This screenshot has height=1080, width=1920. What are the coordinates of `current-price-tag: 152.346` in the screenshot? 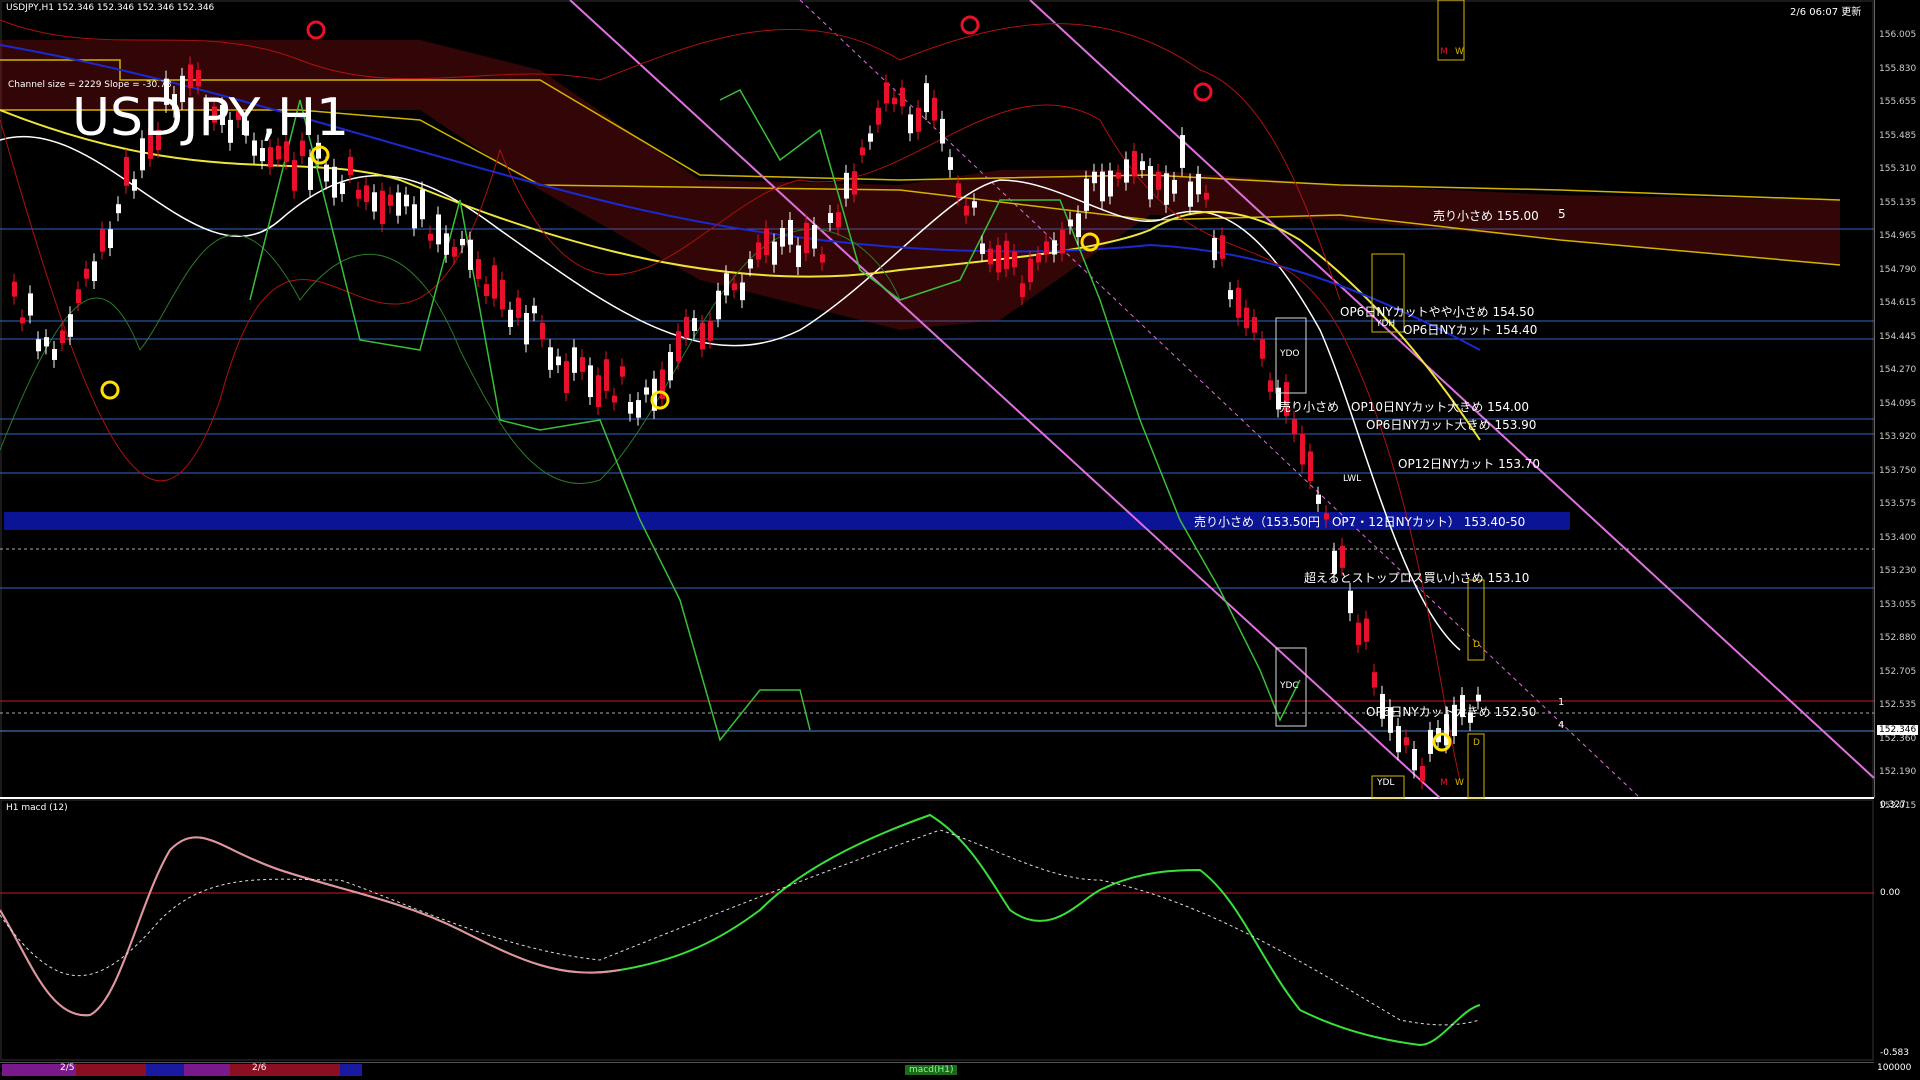 It's located at (1898, 730).